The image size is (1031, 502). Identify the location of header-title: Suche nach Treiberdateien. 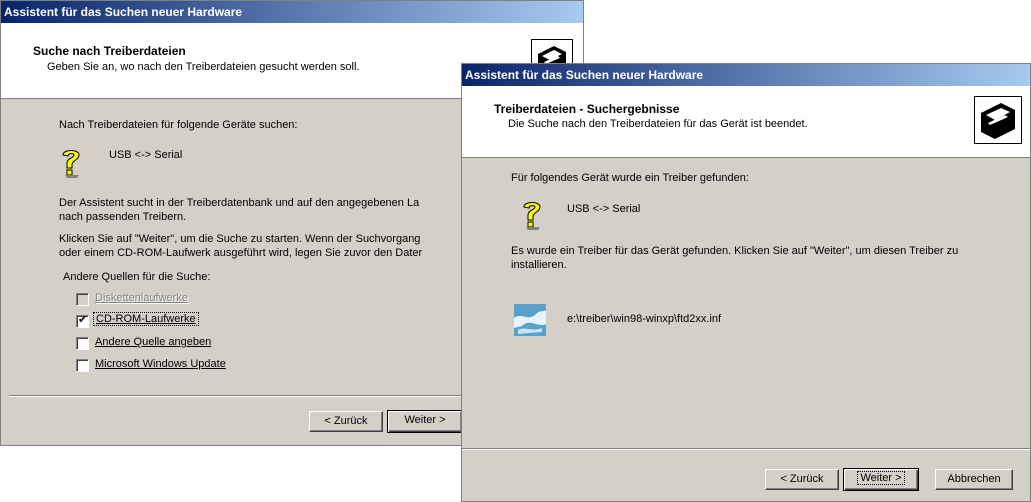
(109, 51).